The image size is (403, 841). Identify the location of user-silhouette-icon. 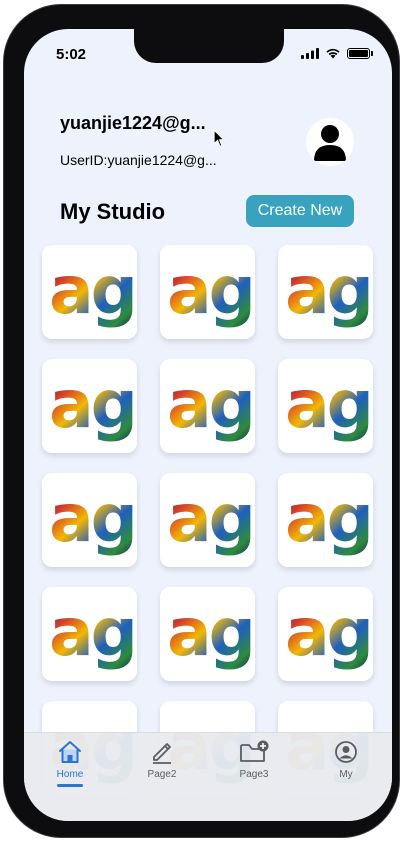
(330, 143).